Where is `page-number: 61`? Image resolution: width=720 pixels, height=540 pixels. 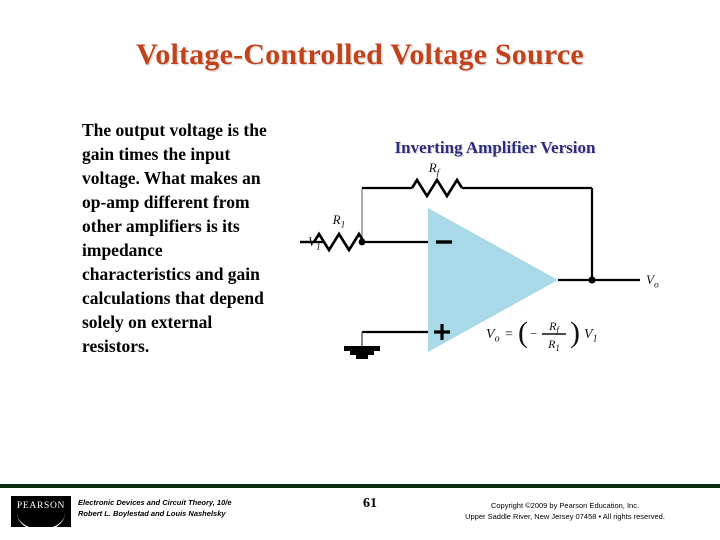
page-number: 61 is located at coordinates (370, 503).